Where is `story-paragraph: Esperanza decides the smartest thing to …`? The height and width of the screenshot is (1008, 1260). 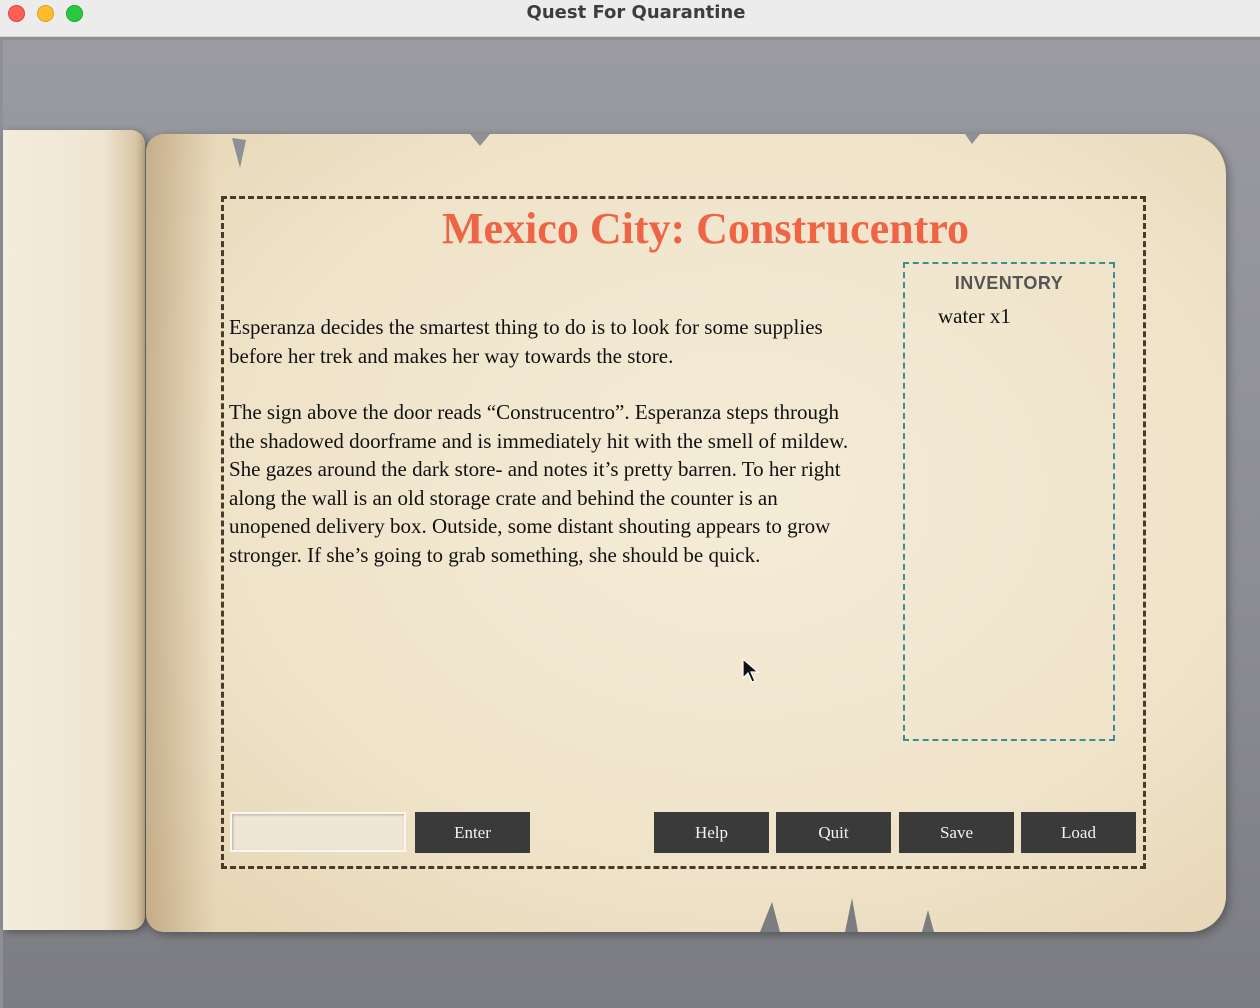 story-paragraph: Esperanza decides the smartest thing to … is located at coordinates (526, 341).